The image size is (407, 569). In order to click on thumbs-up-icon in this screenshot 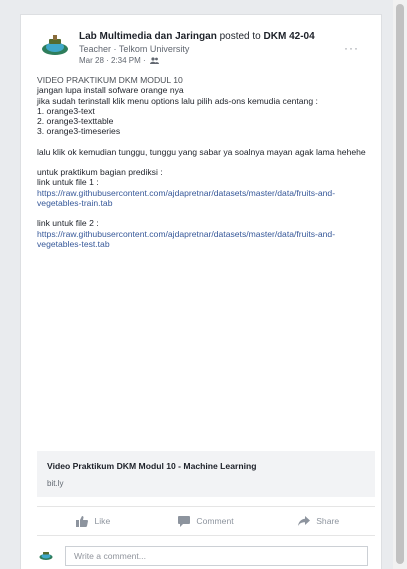, I will do `click(82, 521)`.